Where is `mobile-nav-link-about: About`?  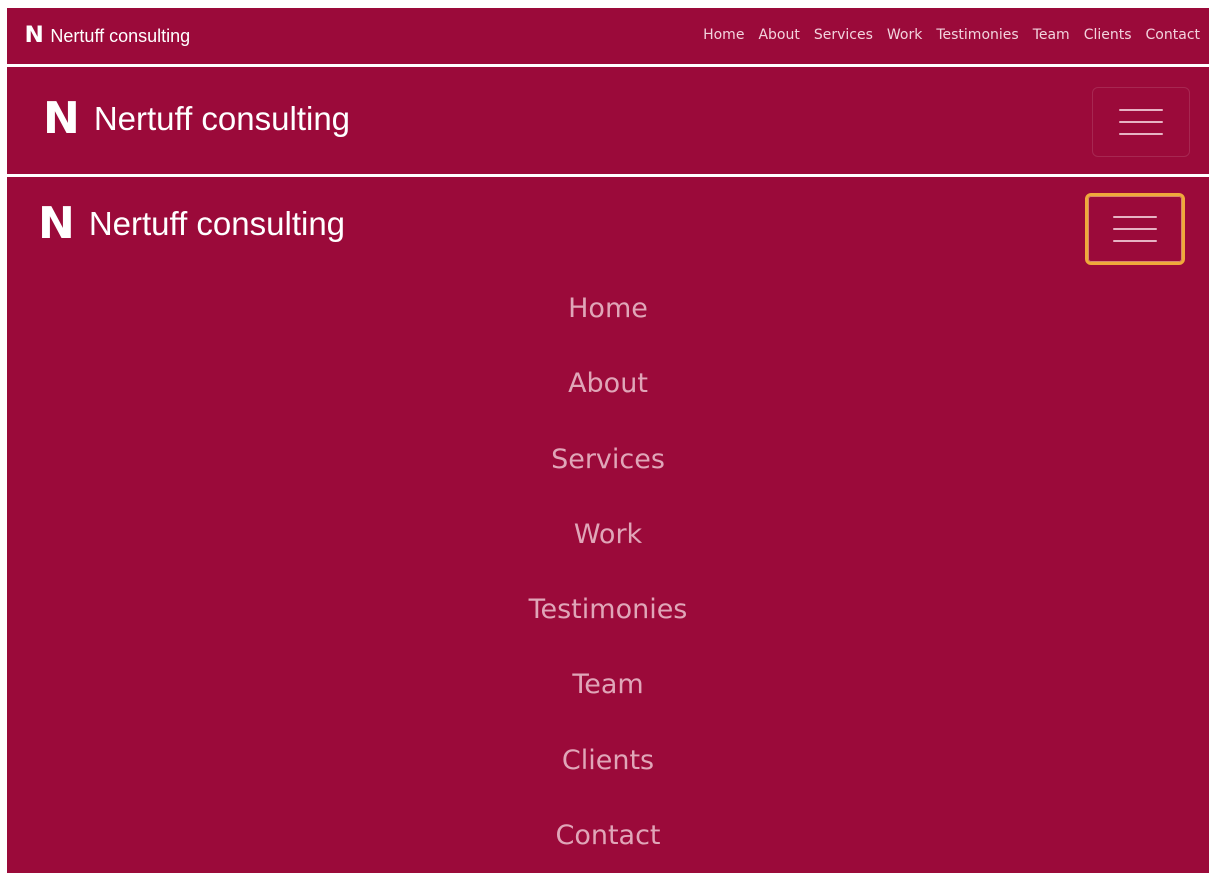
mobile-nav-link-about: About is located at coordinates (608, 384).